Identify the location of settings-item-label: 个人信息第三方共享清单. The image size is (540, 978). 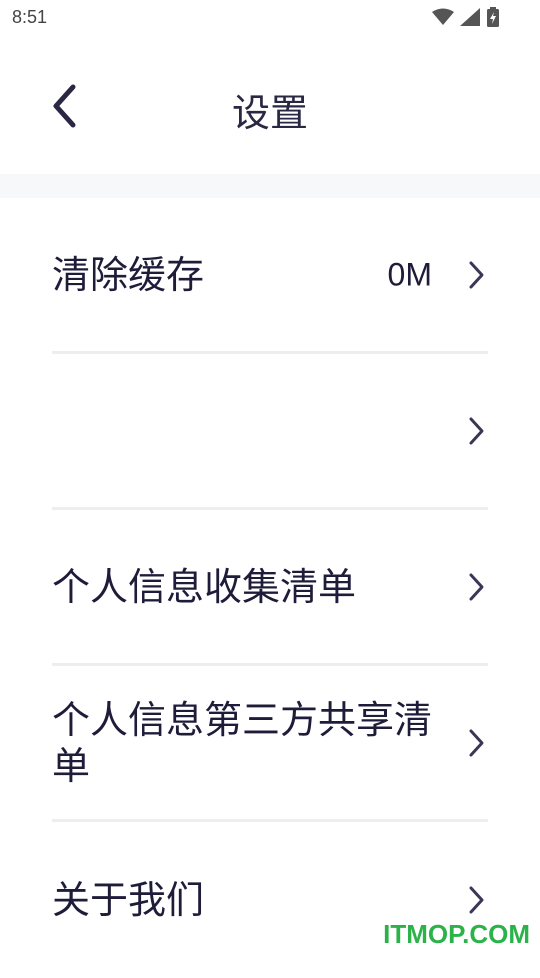
(242, 742).